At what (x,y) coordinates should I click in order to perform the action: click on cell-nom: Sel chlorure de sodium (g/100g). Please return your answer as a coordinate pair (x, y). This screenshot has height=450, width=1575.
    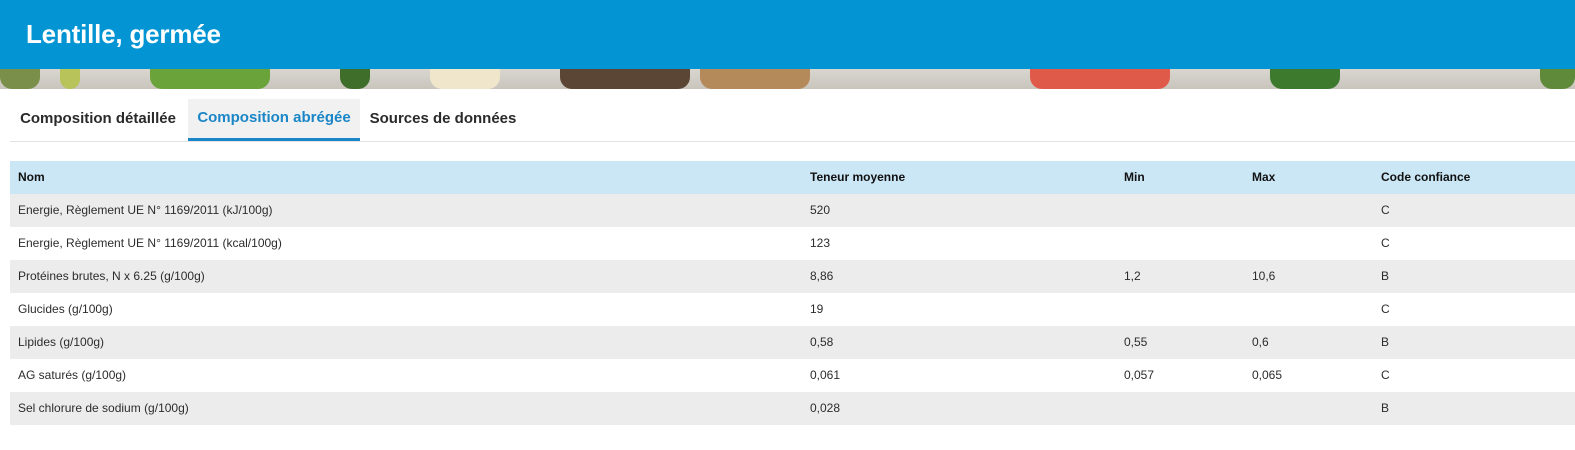
    Looking at the image, I should click on (103, 408).